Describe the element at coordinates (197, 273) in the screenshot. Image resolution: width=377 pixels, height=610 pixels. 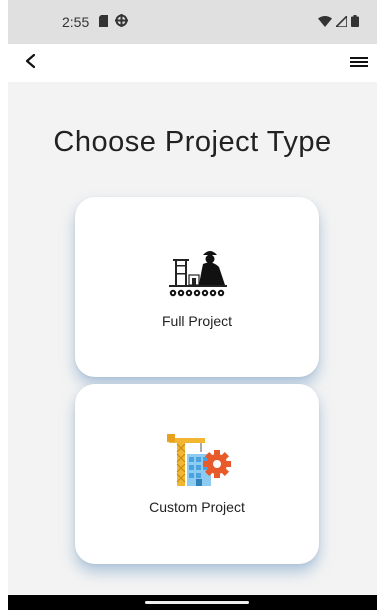
I see `construction-worker-icon` at that location.